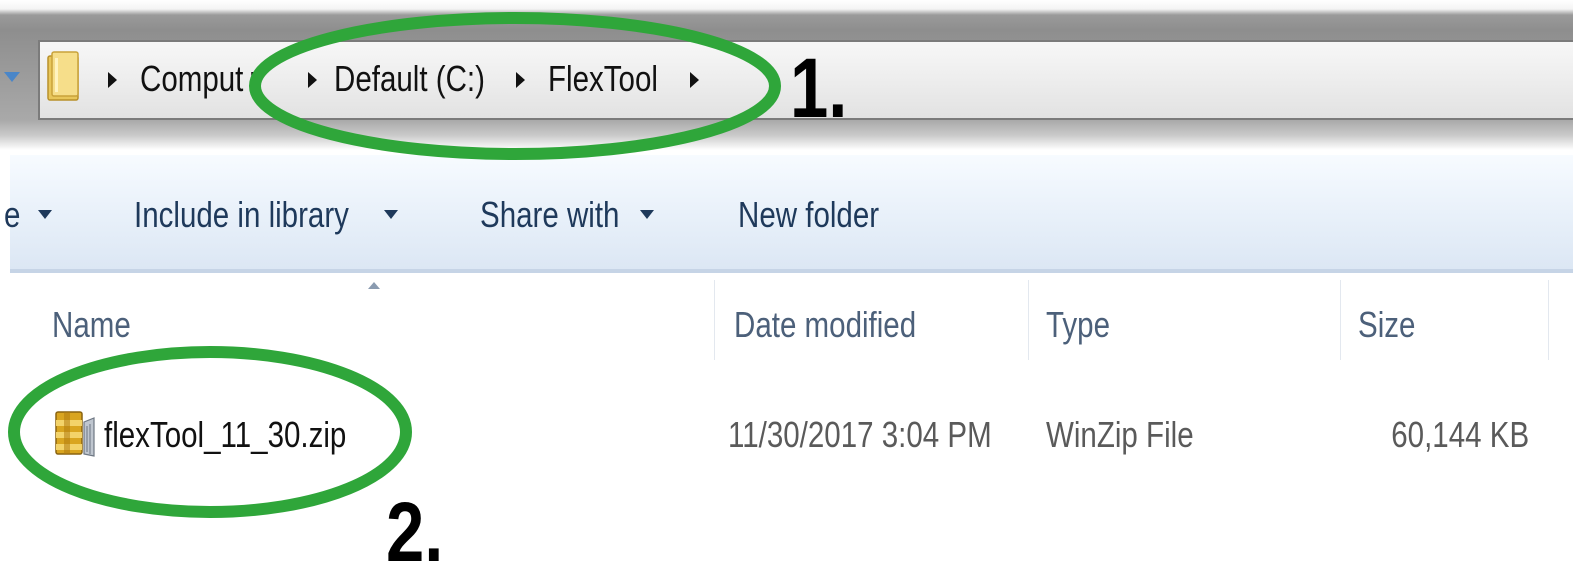  What do you see at coordinates (76, 434) in the screenshot?
I see `winzip-archive-icon` at bounding box center [76, 434].